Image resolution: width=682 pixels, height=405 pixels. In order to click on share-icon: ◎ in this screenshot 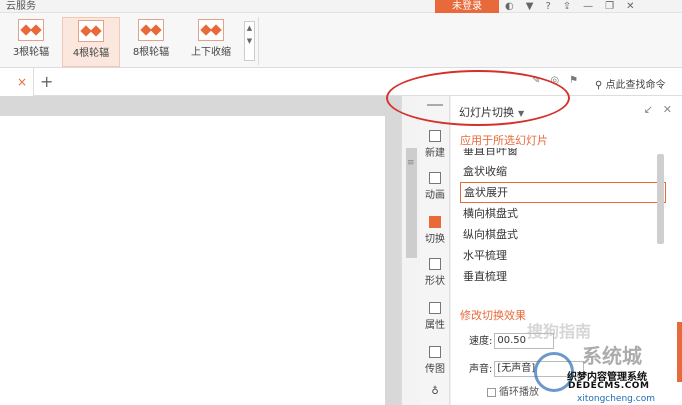, I will do `click(554, 80)`.